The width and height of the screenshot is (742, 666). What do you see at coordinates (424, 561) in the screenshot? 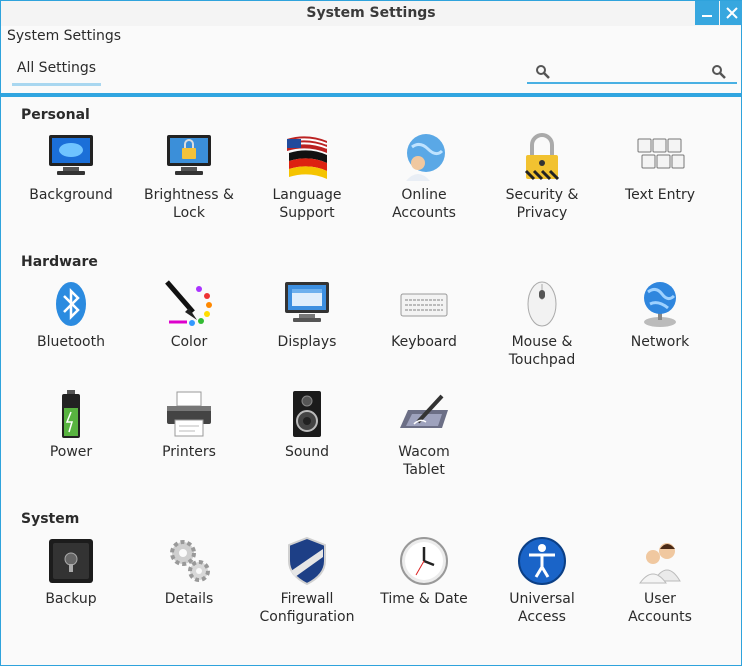
I see `clock-icon` at bounding box center [424, 561].